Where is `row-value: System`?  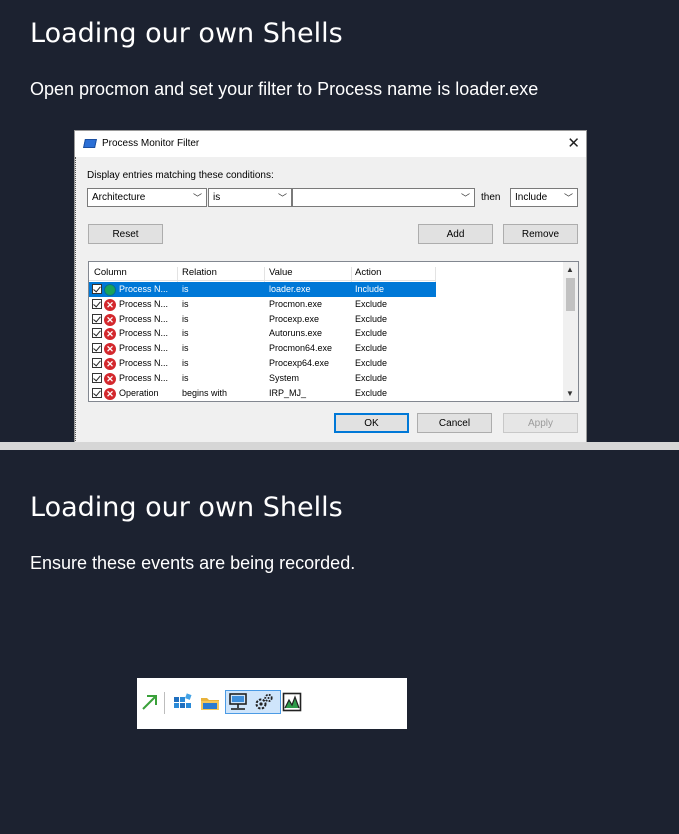
row-value: System is located at coordinates (284, 377).